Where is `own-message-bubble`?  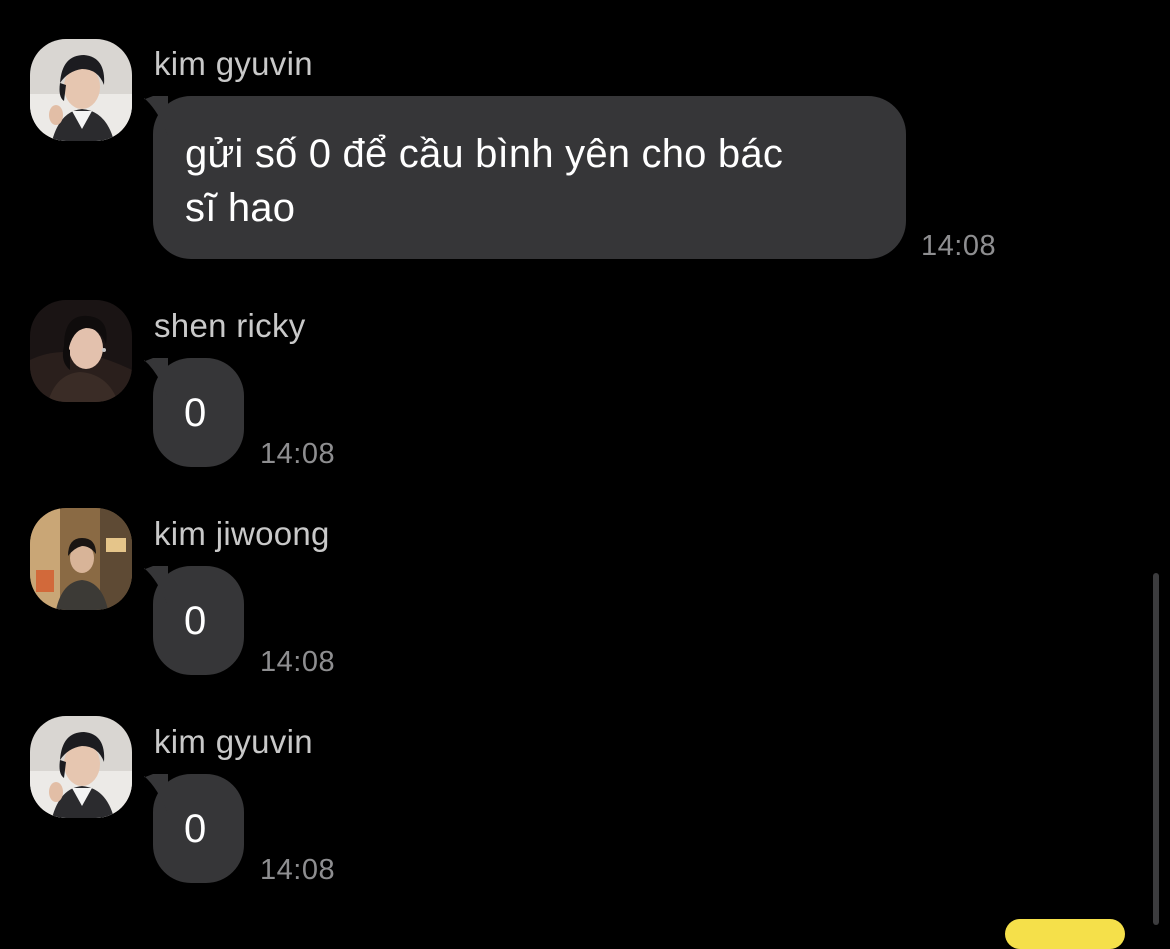 own-message-bubble is located at coordinates (1065, 934).